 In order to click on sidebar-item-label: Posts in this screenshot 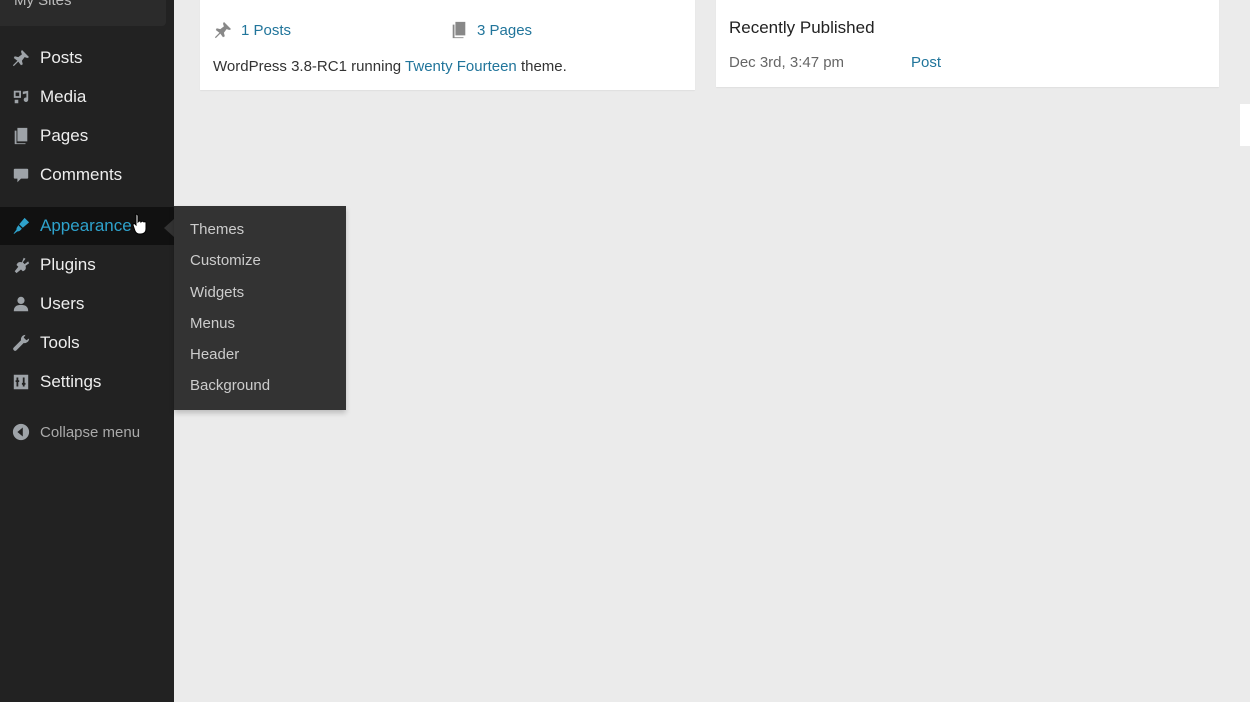, I will do `click(61, 57)`.